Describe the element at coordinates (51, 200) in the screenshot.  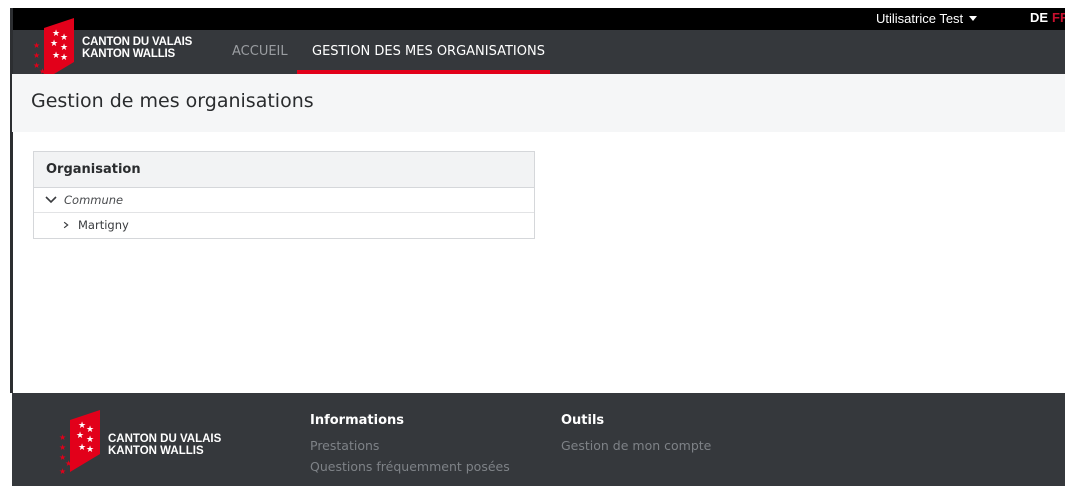
I see `chevron-down-icon` at that location.